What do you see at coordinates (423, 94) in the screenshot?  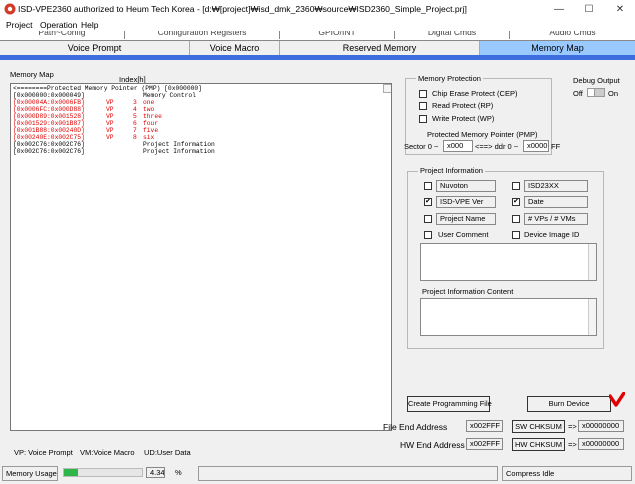 I see `chip-erase-checkbox` at bounding box center [423, 94].